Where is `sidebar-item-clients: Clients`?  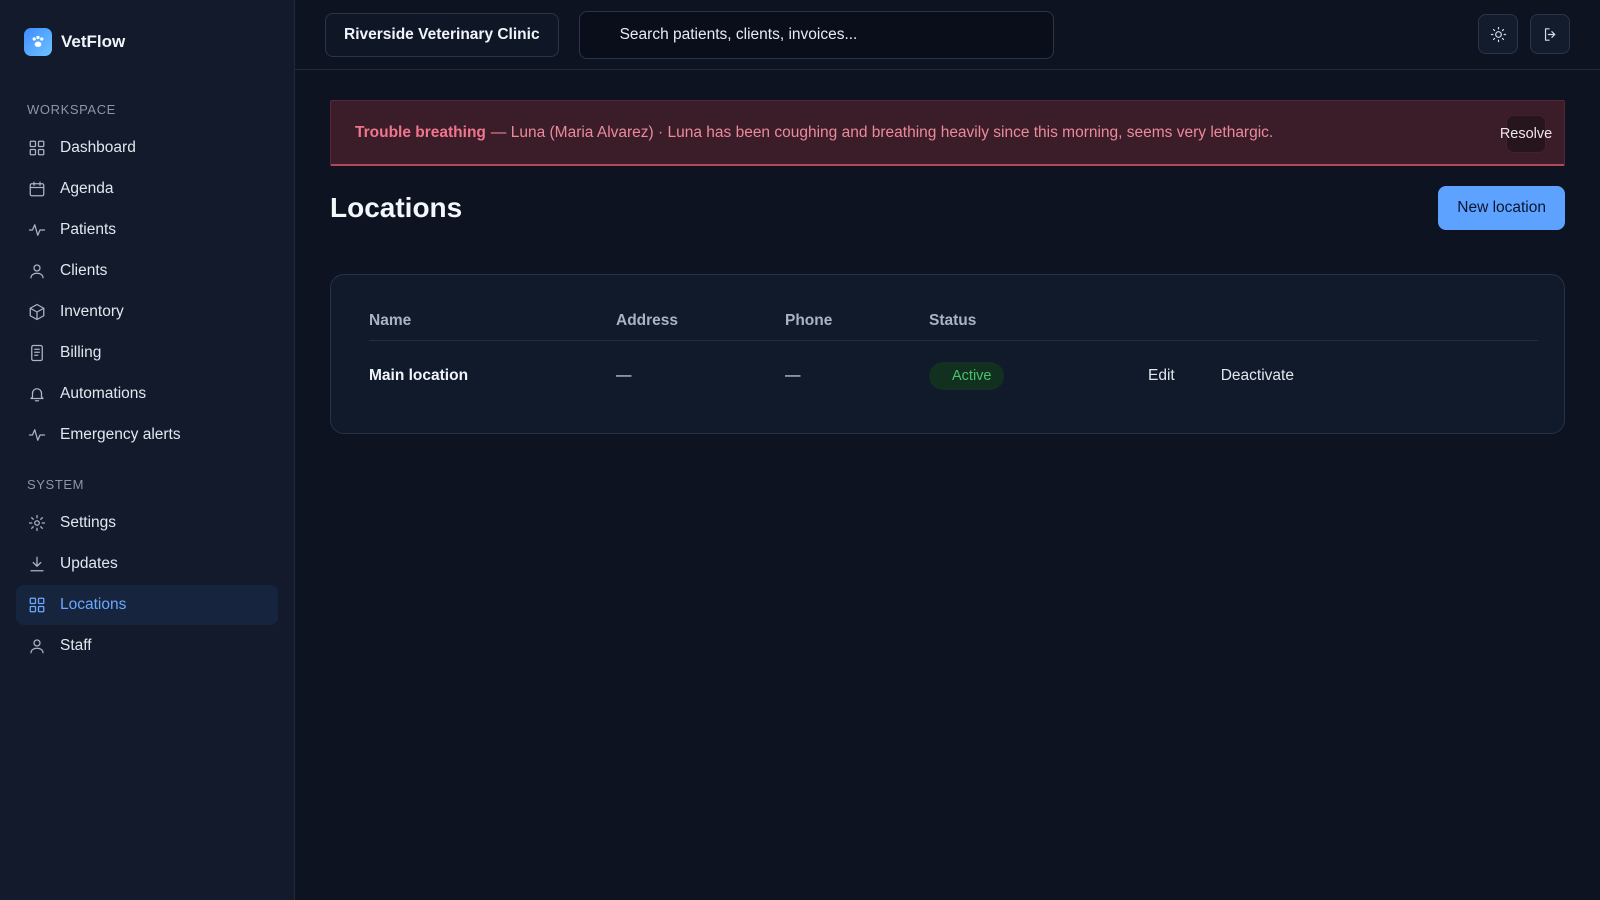 sidebar-item-clients: Clients is located at coordinates (147, 271).